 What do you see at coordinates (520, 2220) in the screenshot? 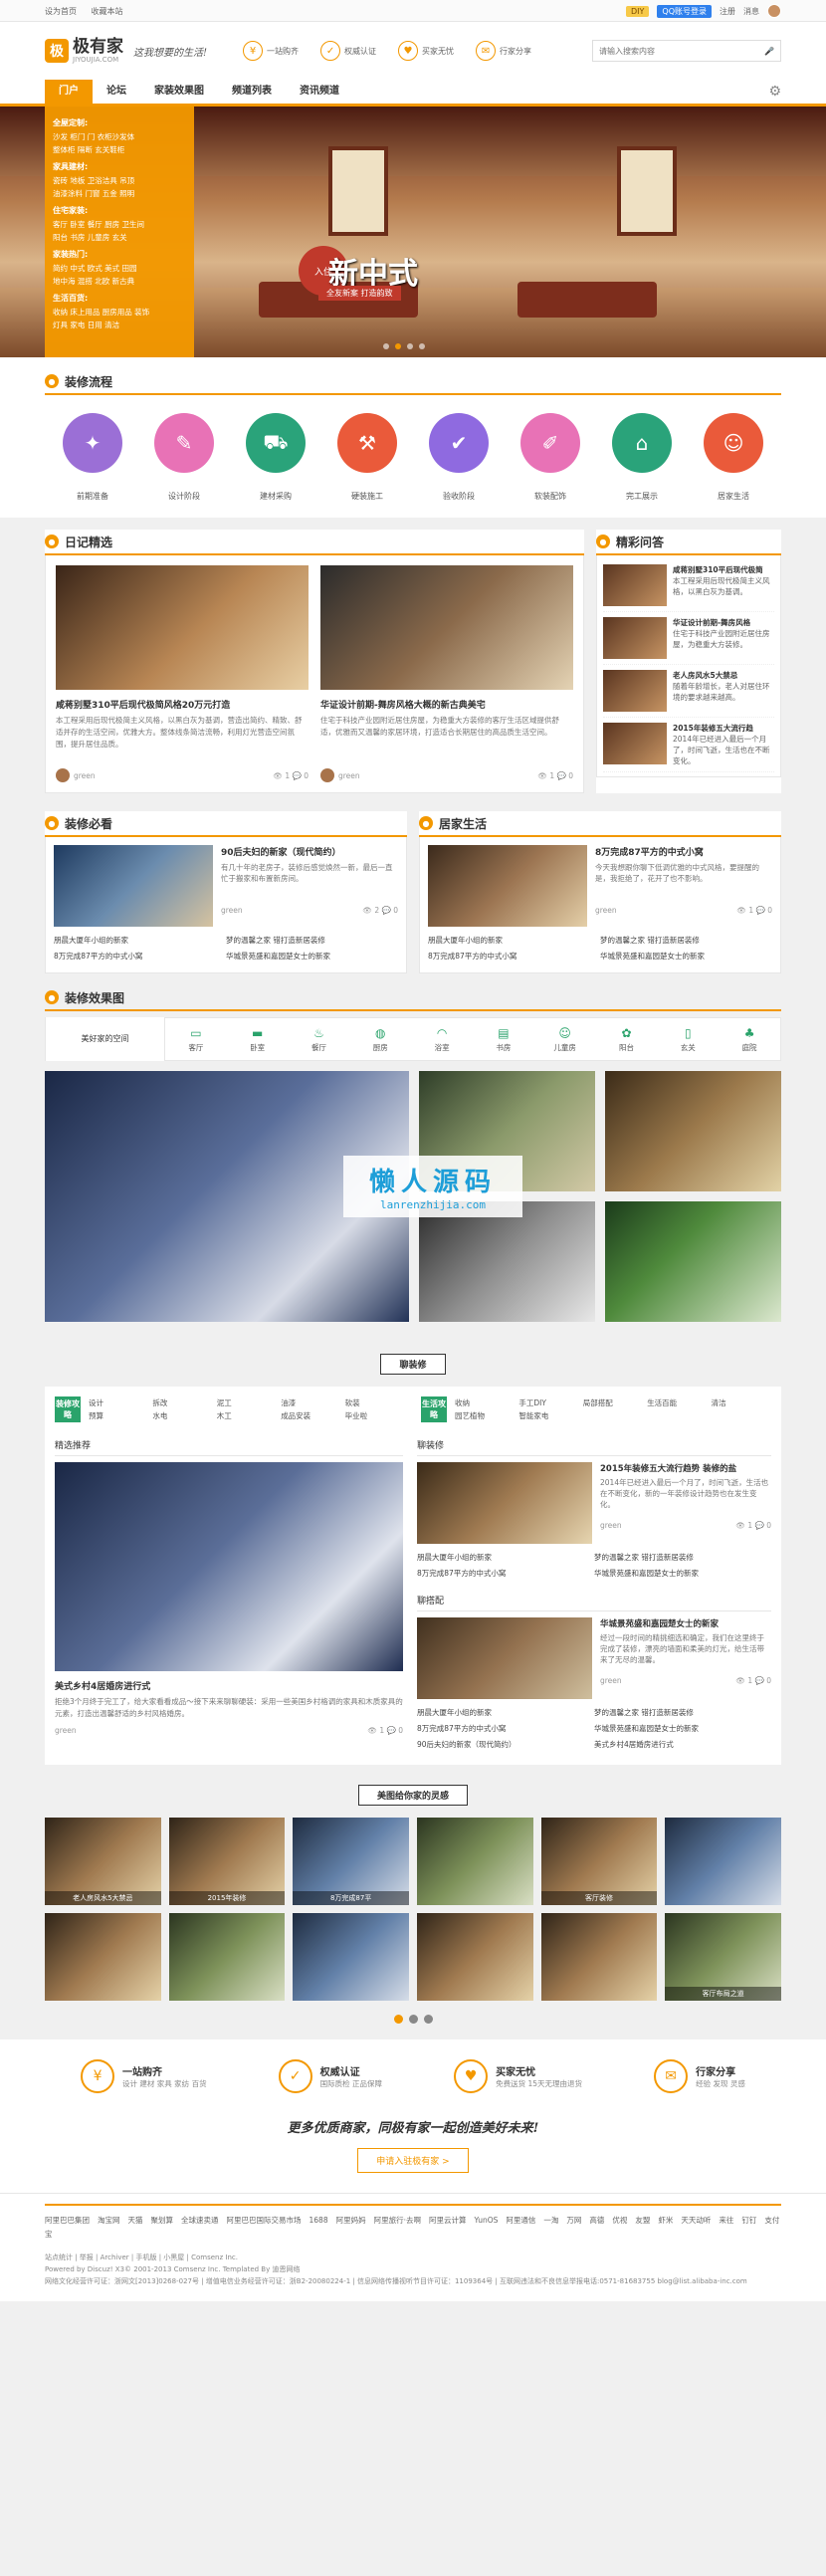
I see `friend-link: 阿里通信` at bounding box center [520, 2220].